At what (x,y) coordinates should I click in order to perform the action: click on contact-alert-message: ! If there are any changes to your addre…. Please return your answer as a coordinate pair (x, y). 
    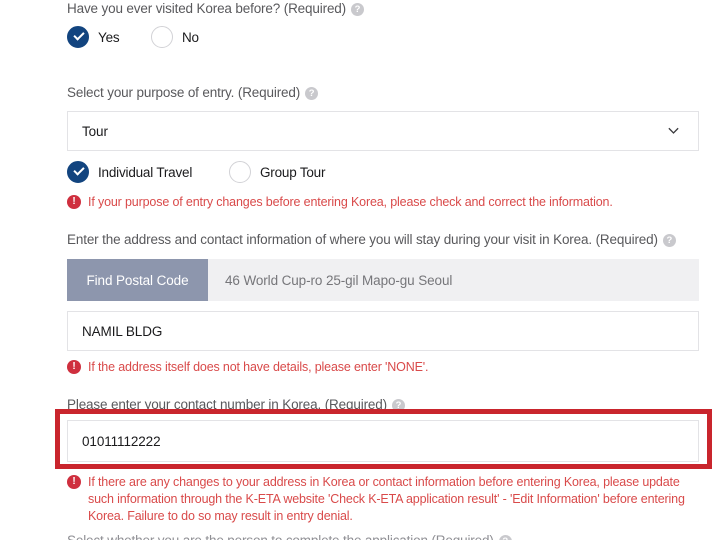
    Looking at the image, I should click on (383, 499).